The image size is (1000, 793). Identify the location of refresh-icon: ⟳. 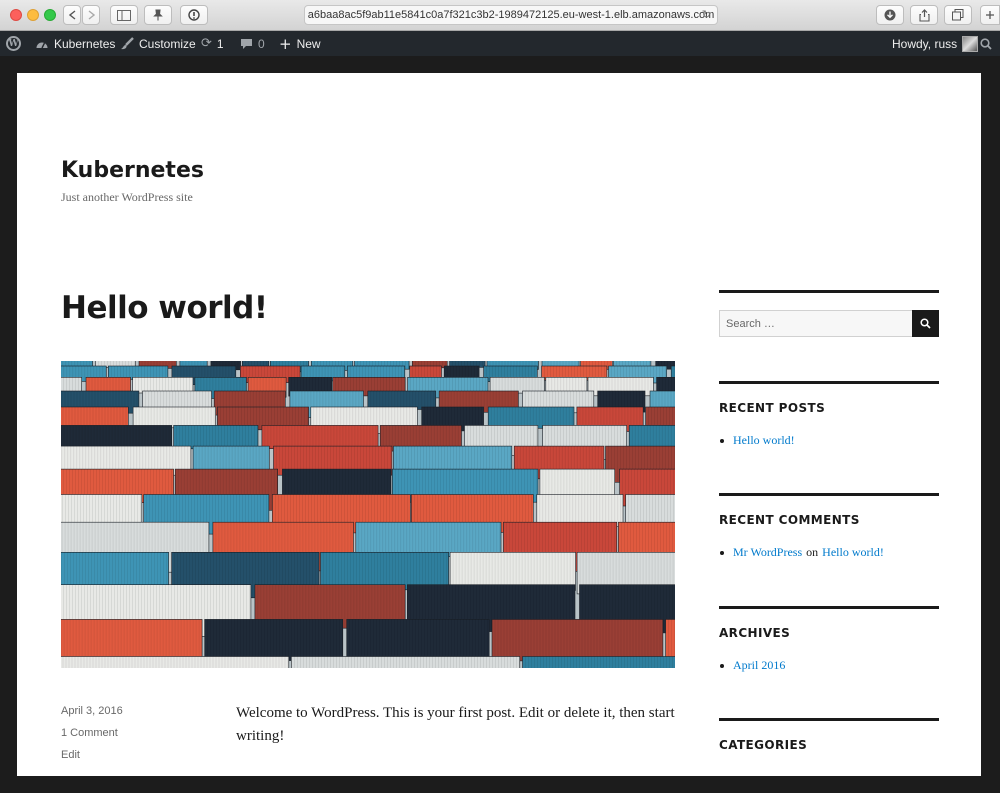
(206, 43).